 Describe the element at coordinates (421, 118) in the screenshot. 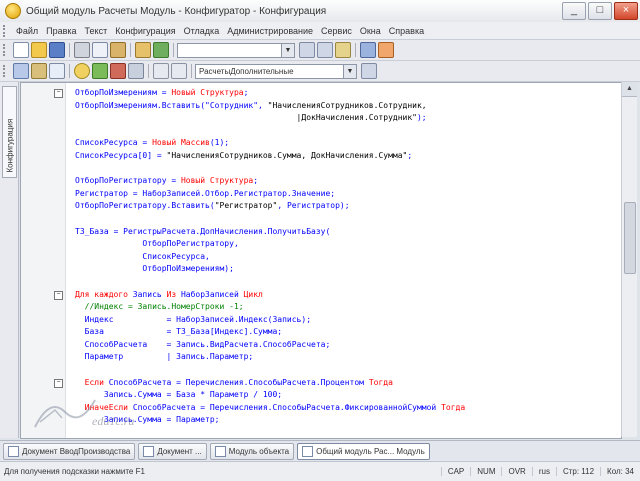

I see `code-token: );` at that location.